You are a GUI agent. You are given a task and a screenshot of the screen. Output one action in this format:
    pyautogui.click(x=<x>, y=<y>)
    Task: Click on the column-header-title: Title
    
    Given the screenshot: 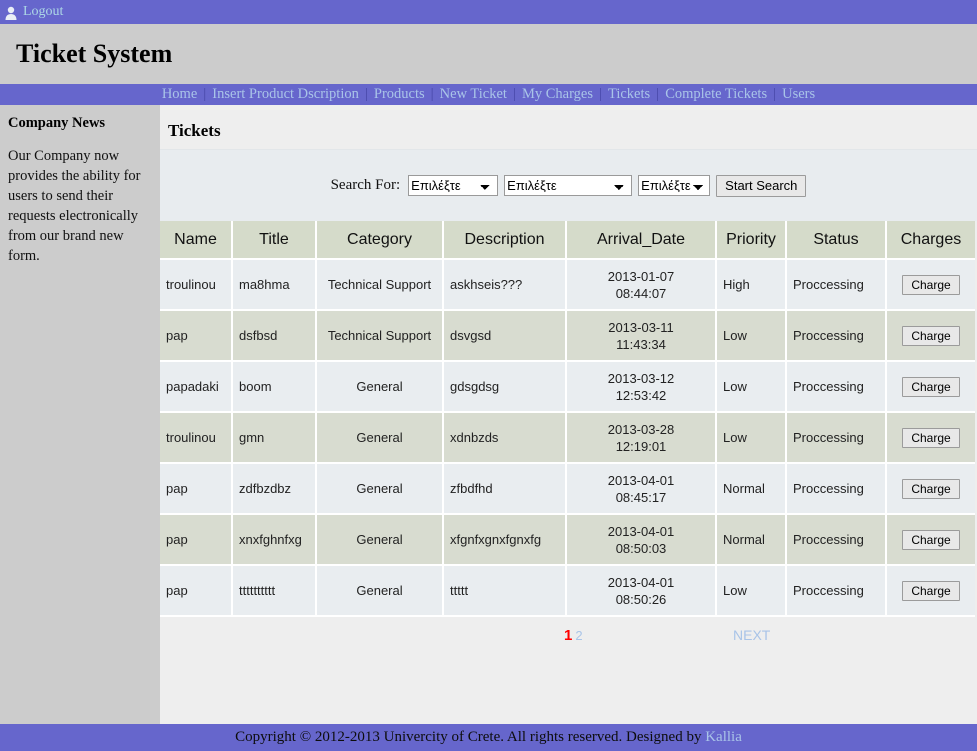 What is the action you would take?
    pyautogui.click(x=274, y=240)
    